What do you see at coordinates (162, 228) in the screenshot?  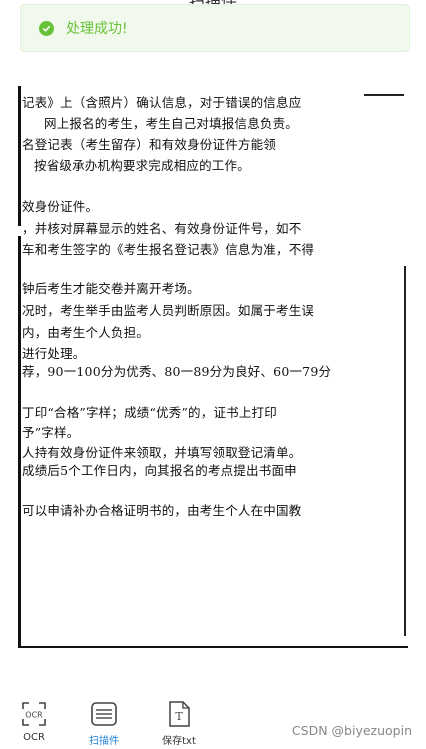 I see `doc-line: ，并核对屏幕显示的姓名、有效身份证件号，如不` at bounding box center [162, 228].